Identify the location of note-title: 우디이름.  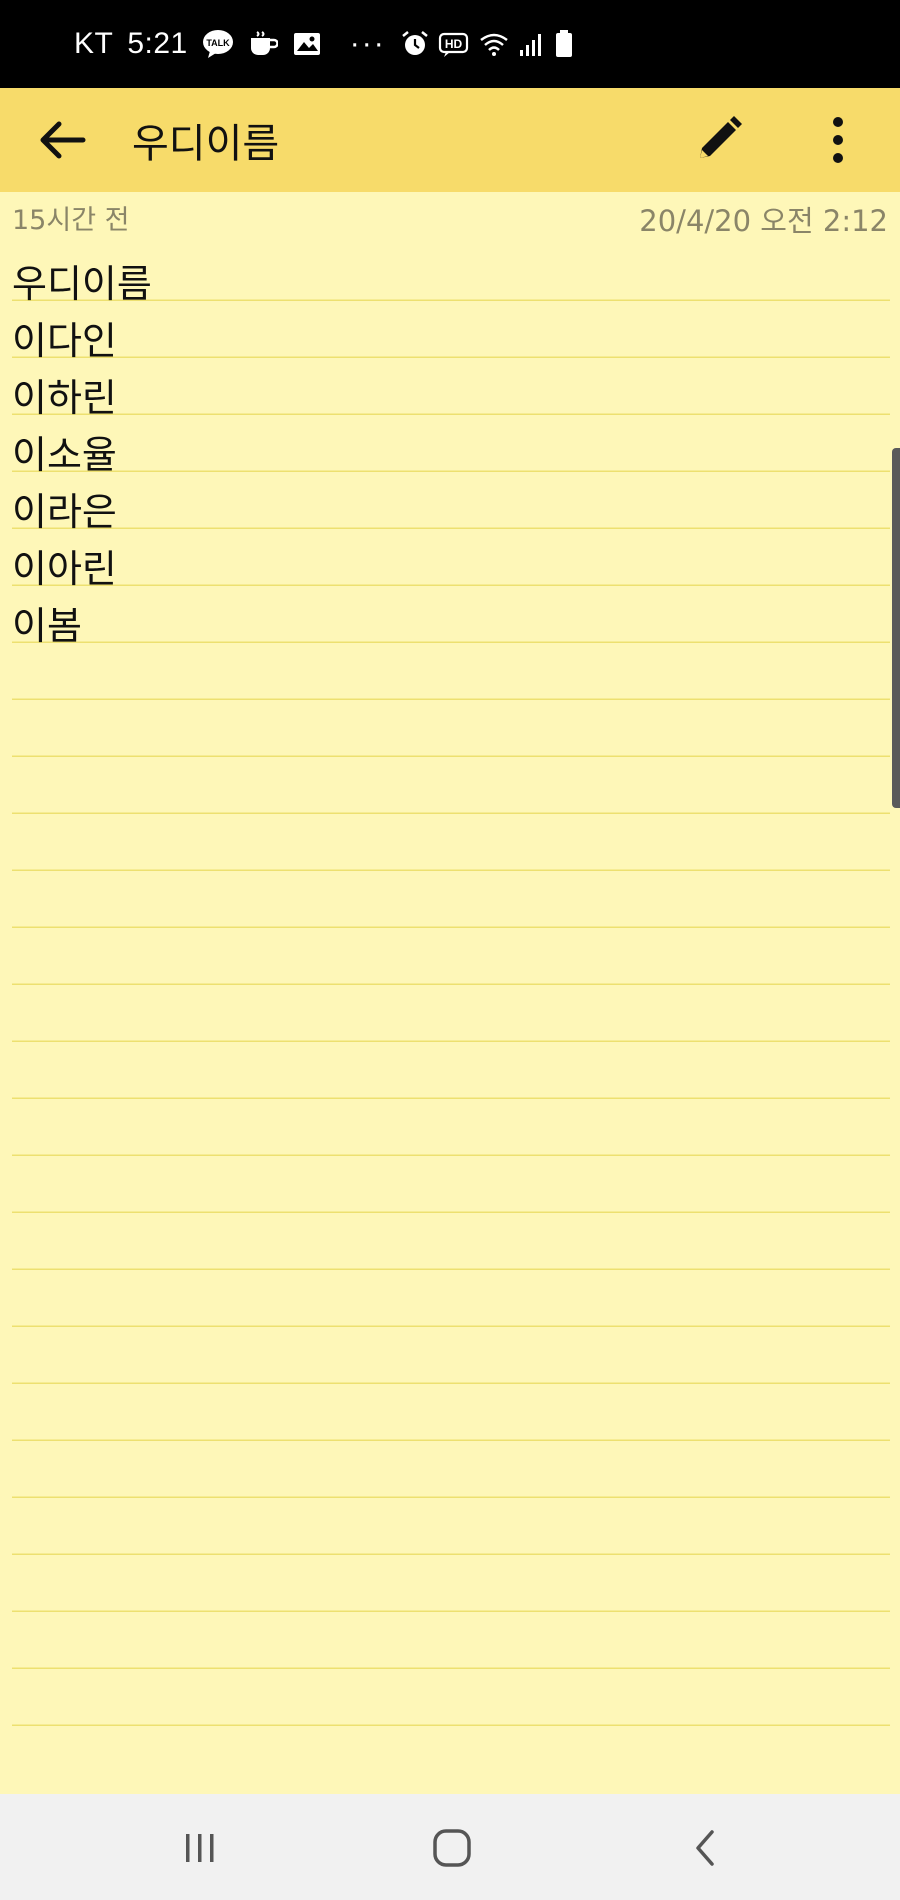
(206, 144).